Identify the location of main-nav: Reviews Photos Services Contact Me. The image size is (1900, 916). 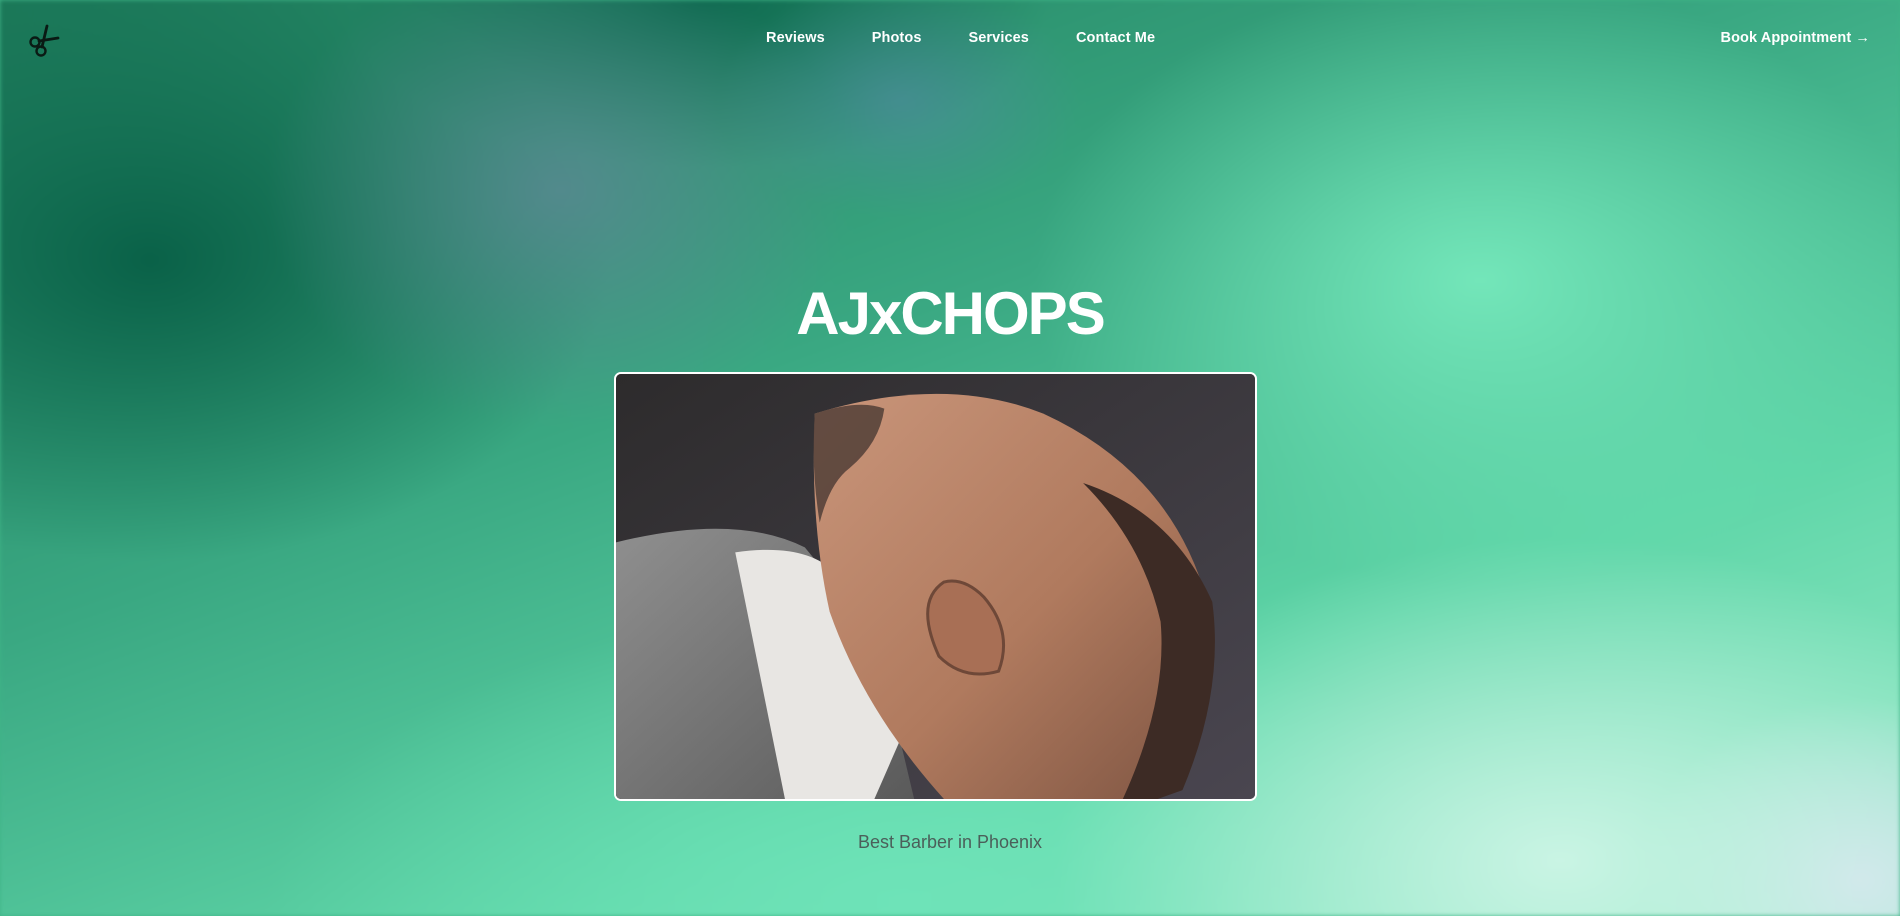
(960, 38).